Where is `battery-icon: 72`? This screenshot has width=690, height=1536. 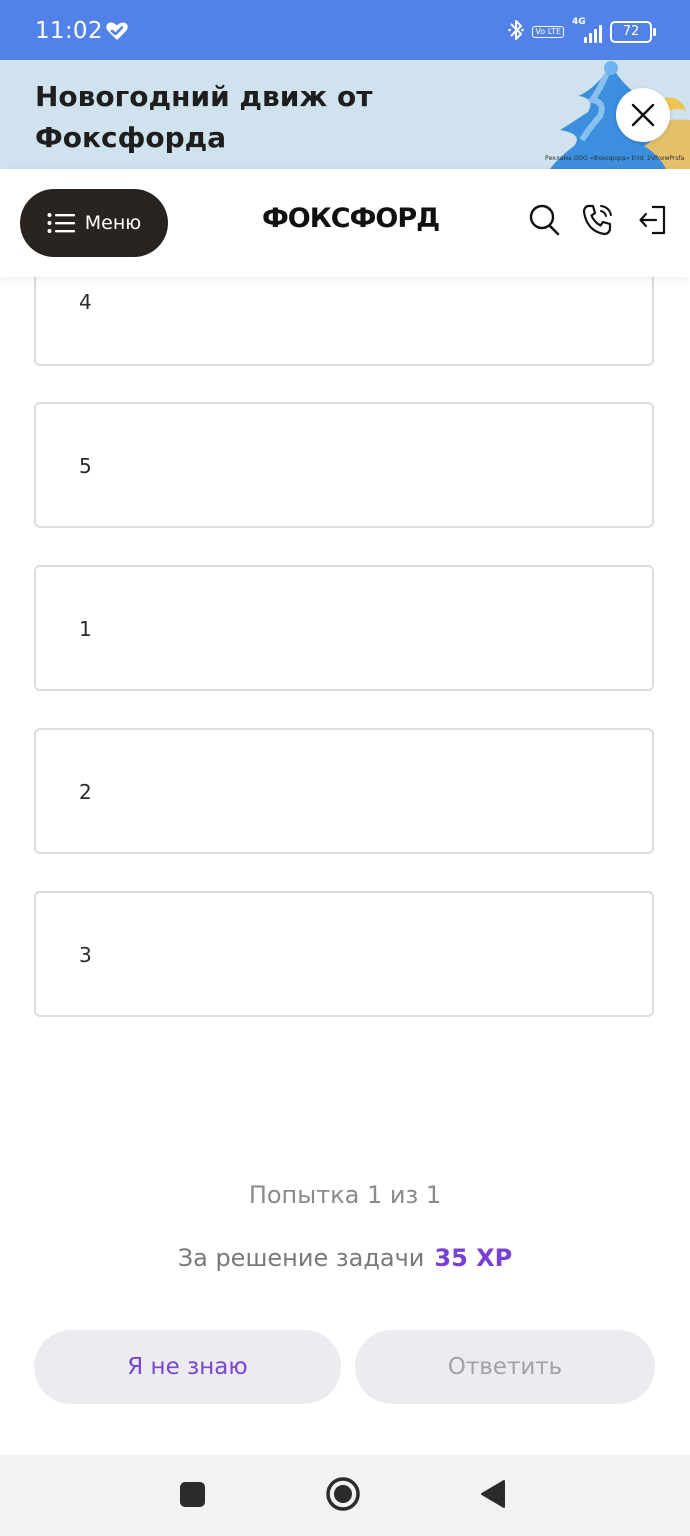 battery-icon: 72 is located at coordinates (633, 32).